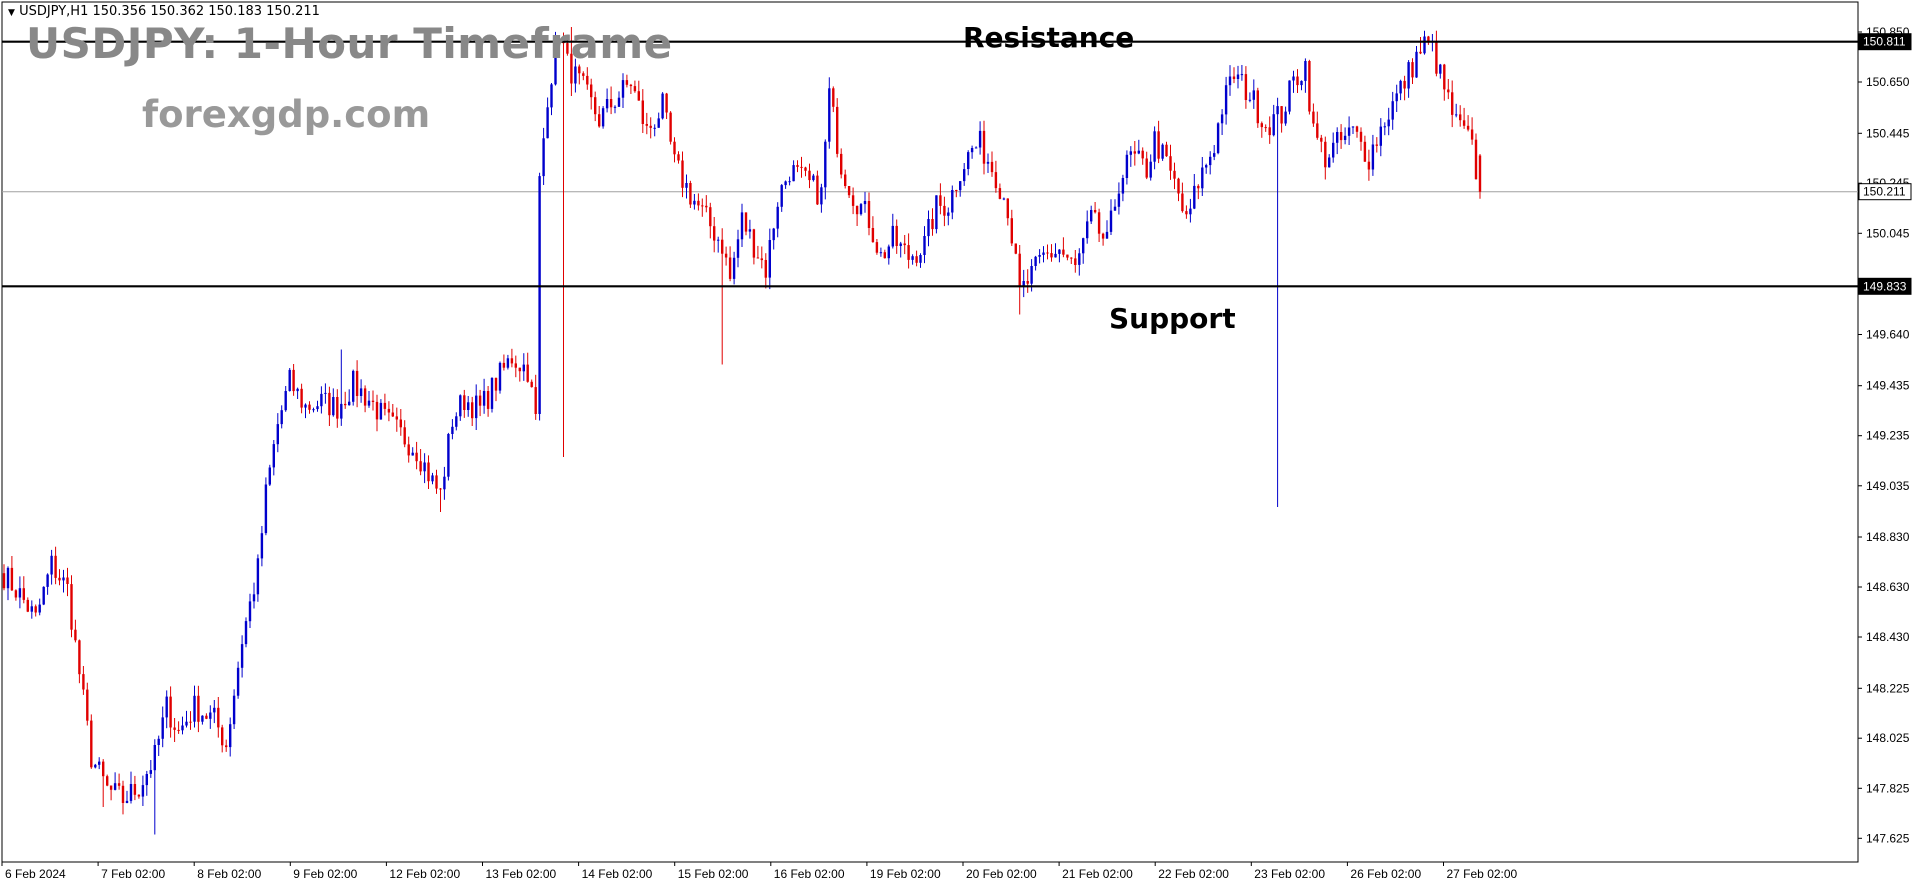 The image size is (1916, 884). Describe the element at coordinates (35, 874) in the screenshot. I see `x-tick-label: 6 Feb 2024` at that location.